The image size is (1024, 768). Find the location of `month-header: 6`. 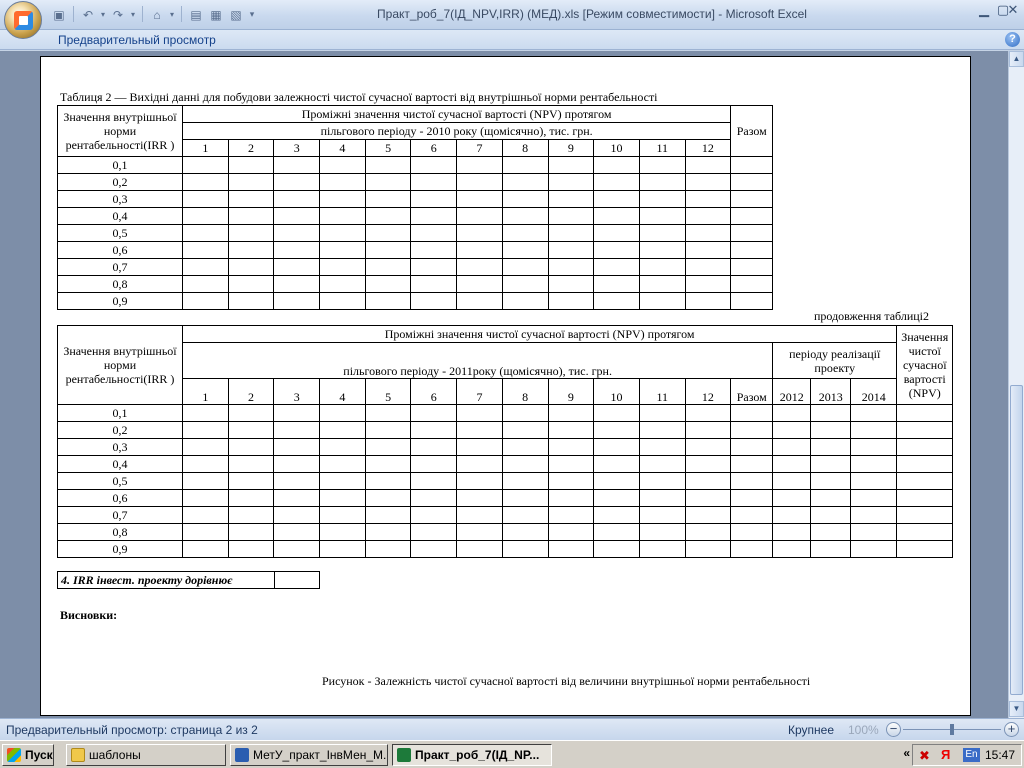

month-header: 6 is located at coordinates (434, 391).